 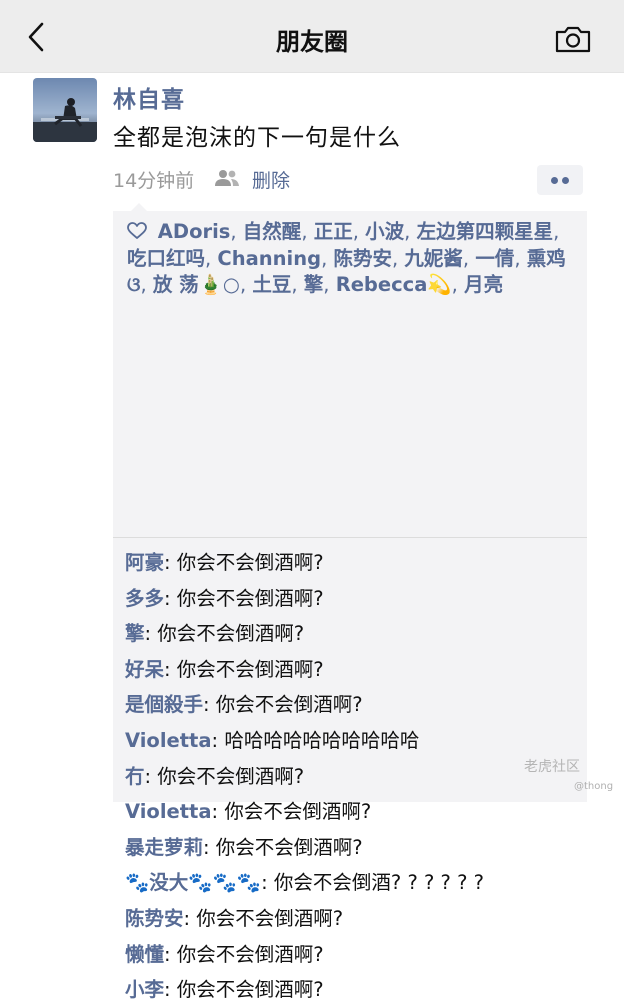 What do you see at coordinates (135, 776) in the screenshot?
I see `comment-author: 冇` at bounding box center [135, 776].